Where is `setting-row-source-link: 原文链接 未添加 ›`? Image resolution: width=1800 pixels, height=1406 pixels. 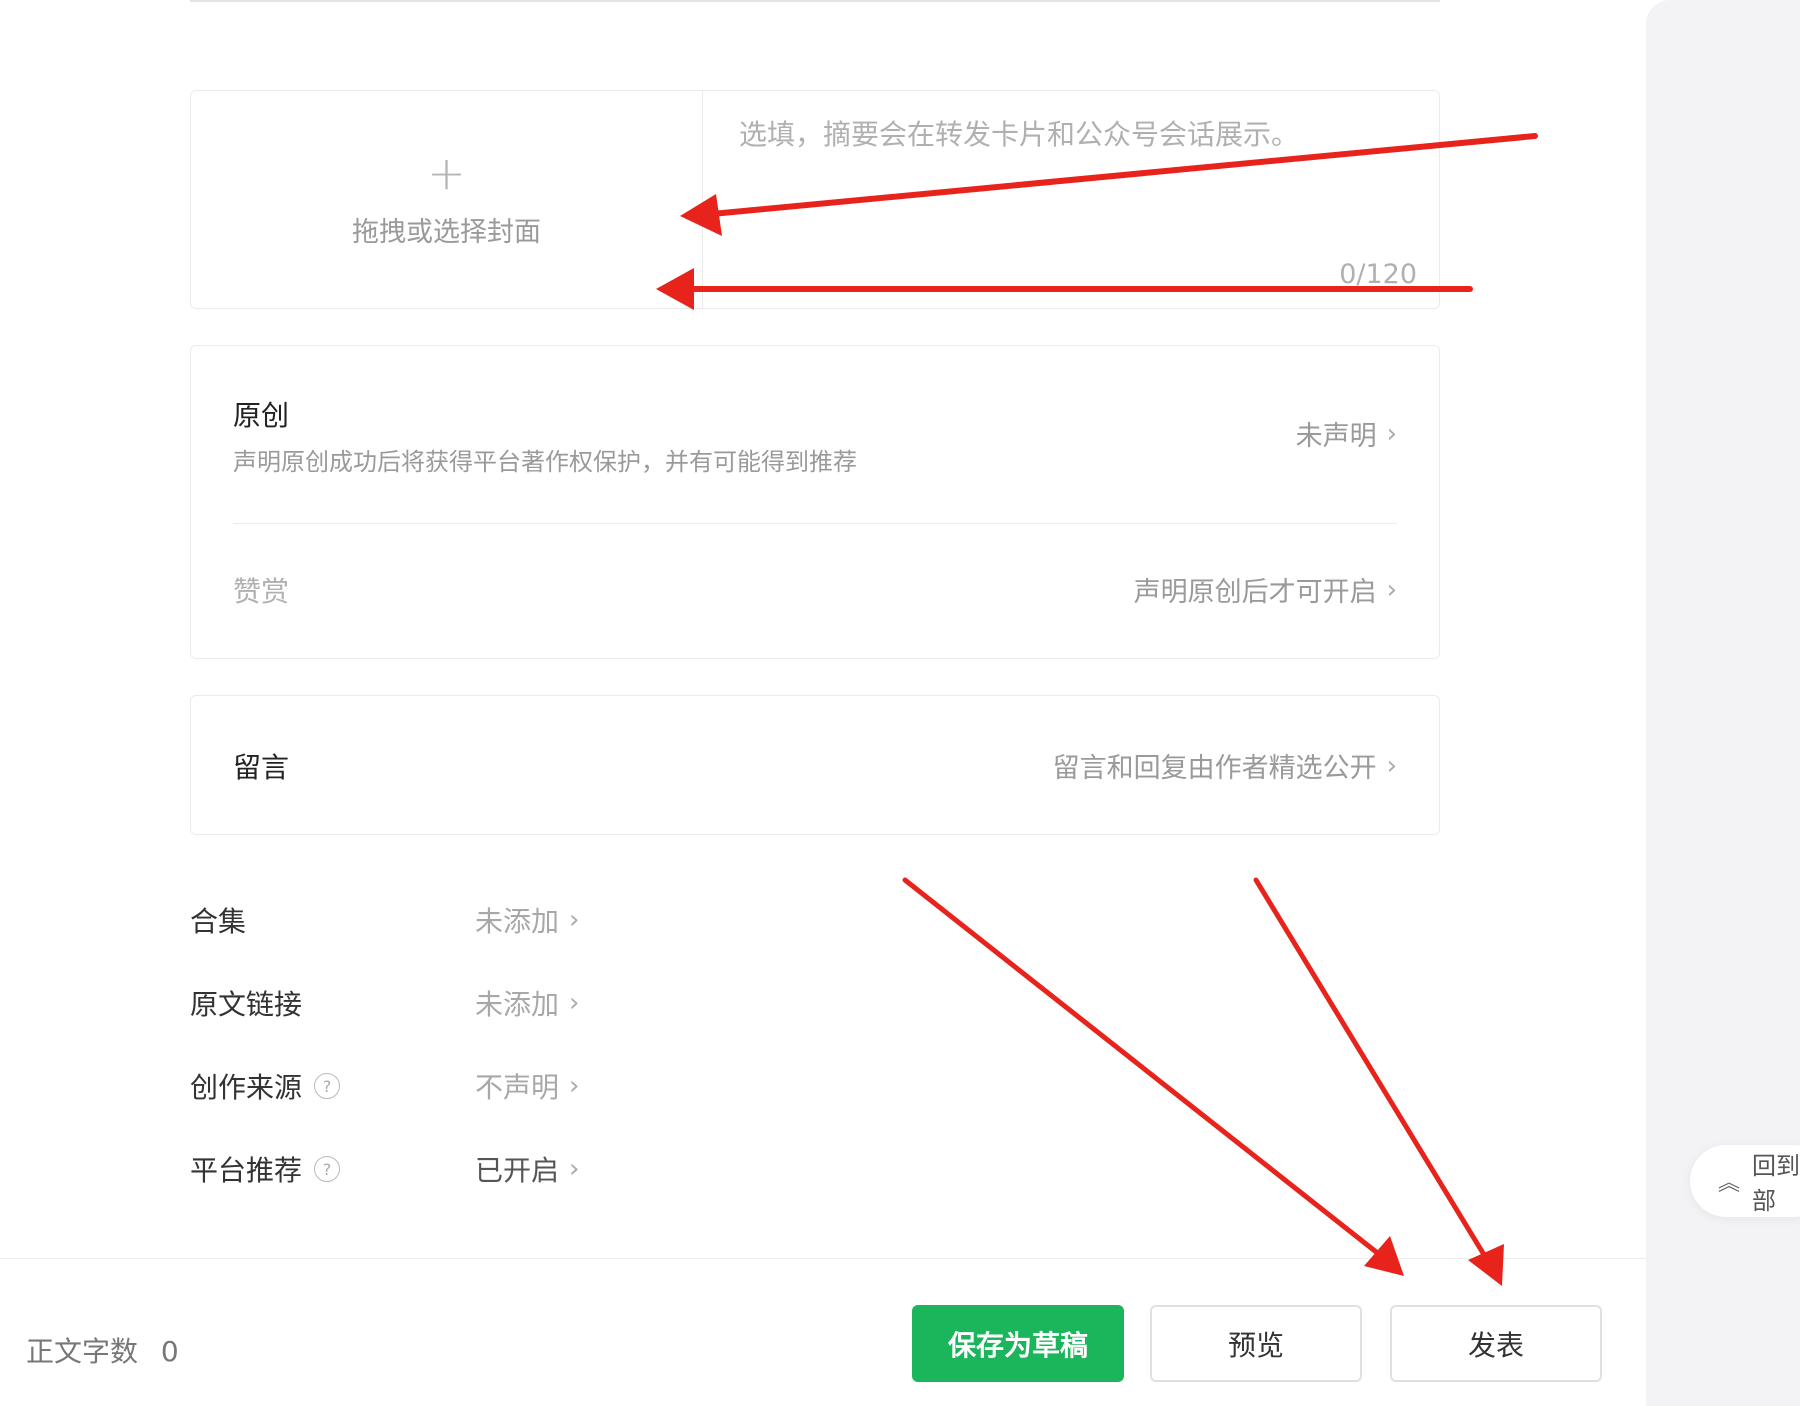
setting-row-source-link: 原文链接 未添加 › is located at coordinates (384, 1003).